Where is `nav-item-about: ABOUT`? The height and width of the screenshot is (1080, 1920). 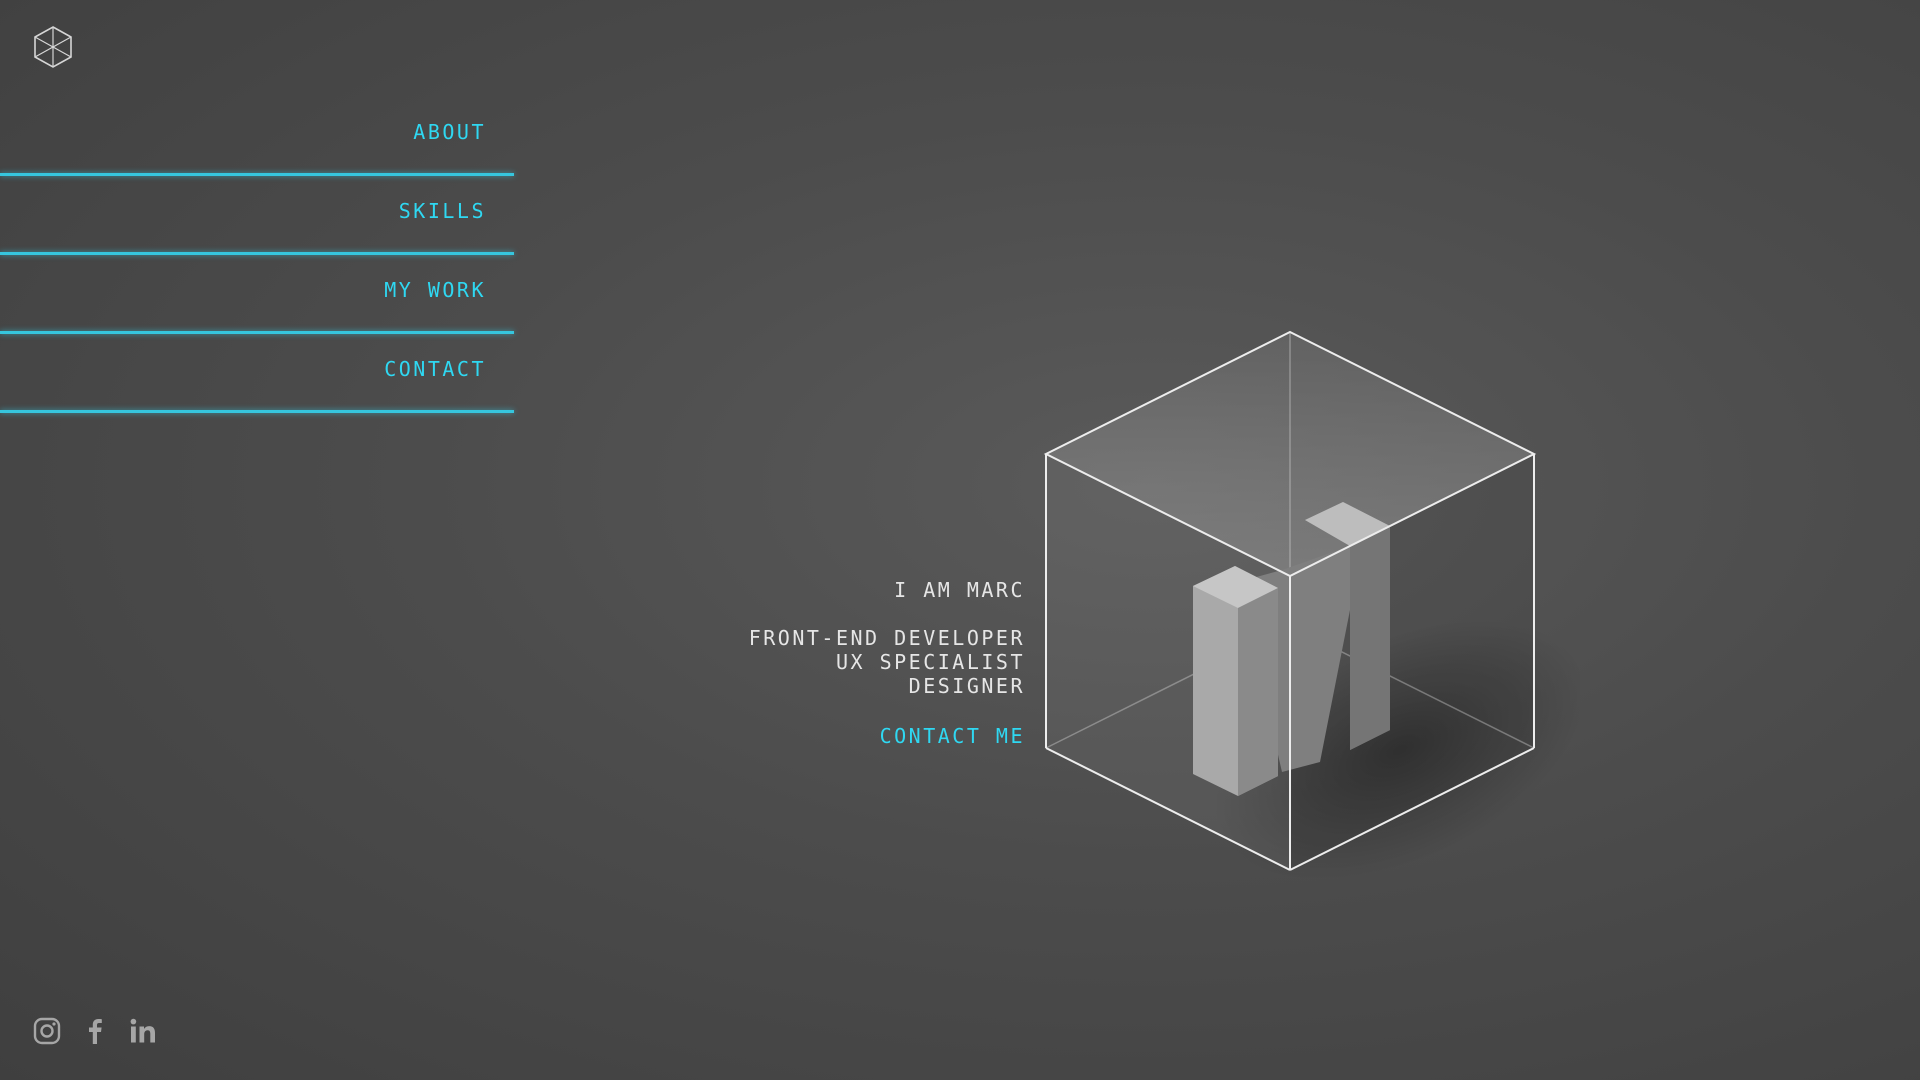 nav-item-about: ABOUT is located at coordinates (257, 139).